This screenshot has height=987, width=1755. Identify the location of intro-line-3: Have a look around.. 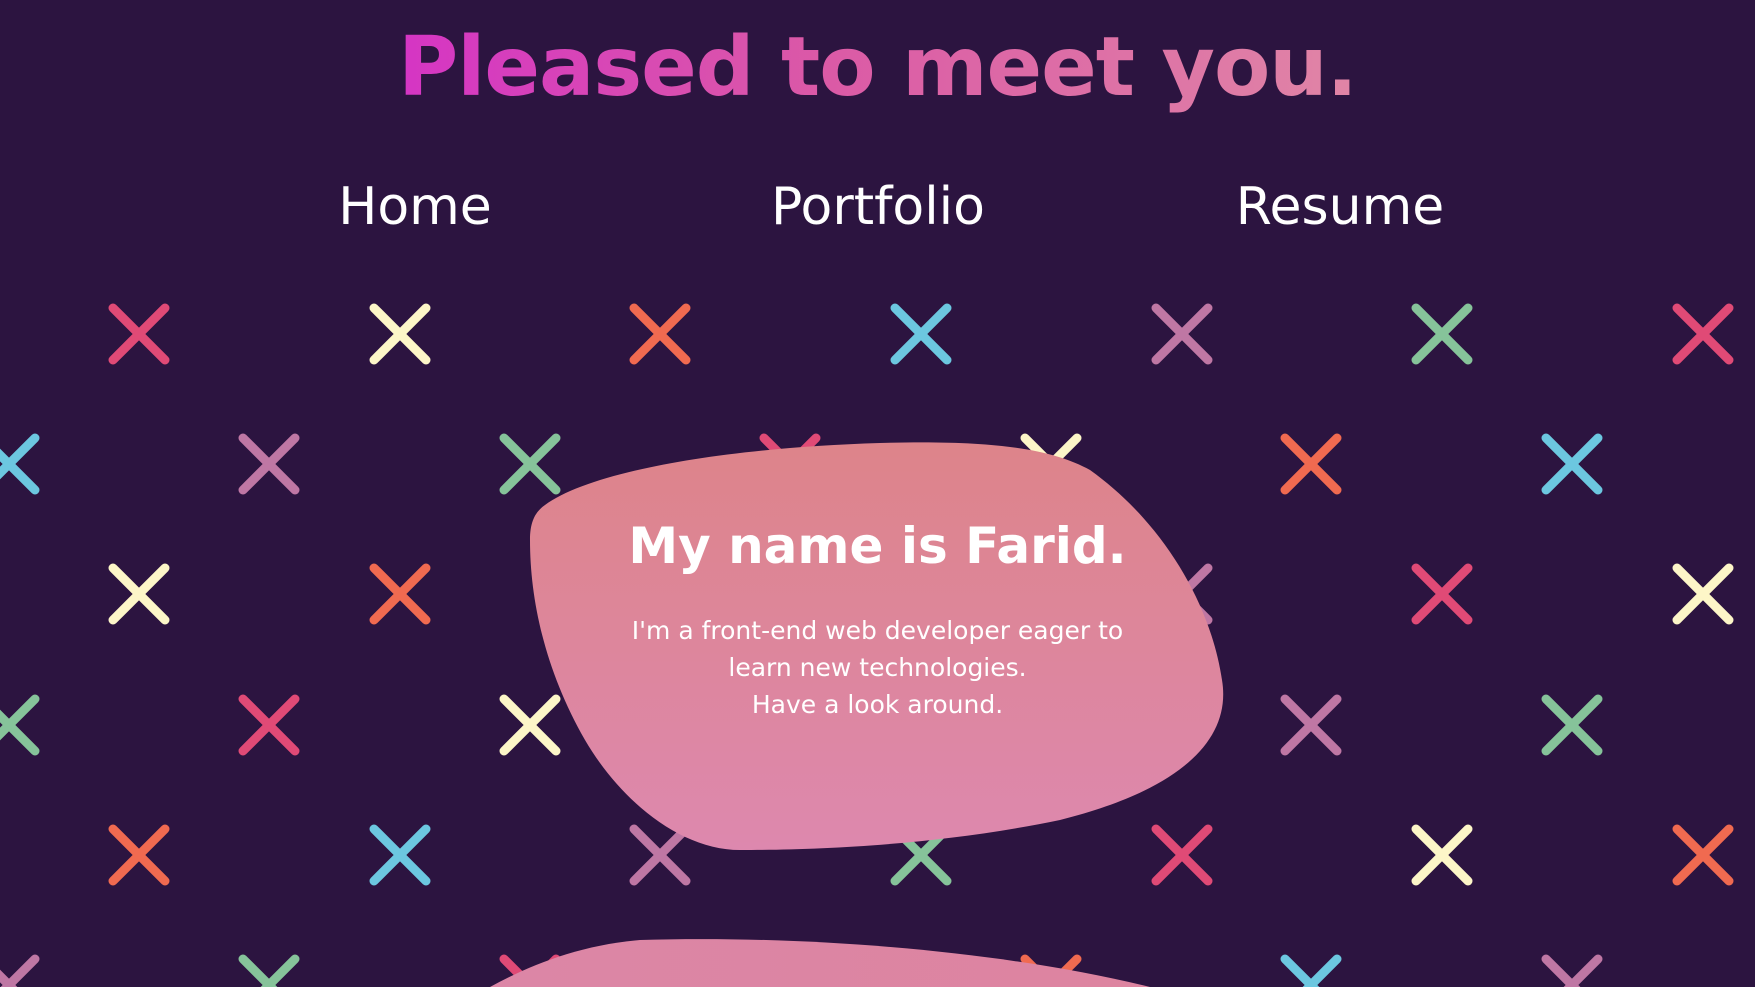
(877, 704).